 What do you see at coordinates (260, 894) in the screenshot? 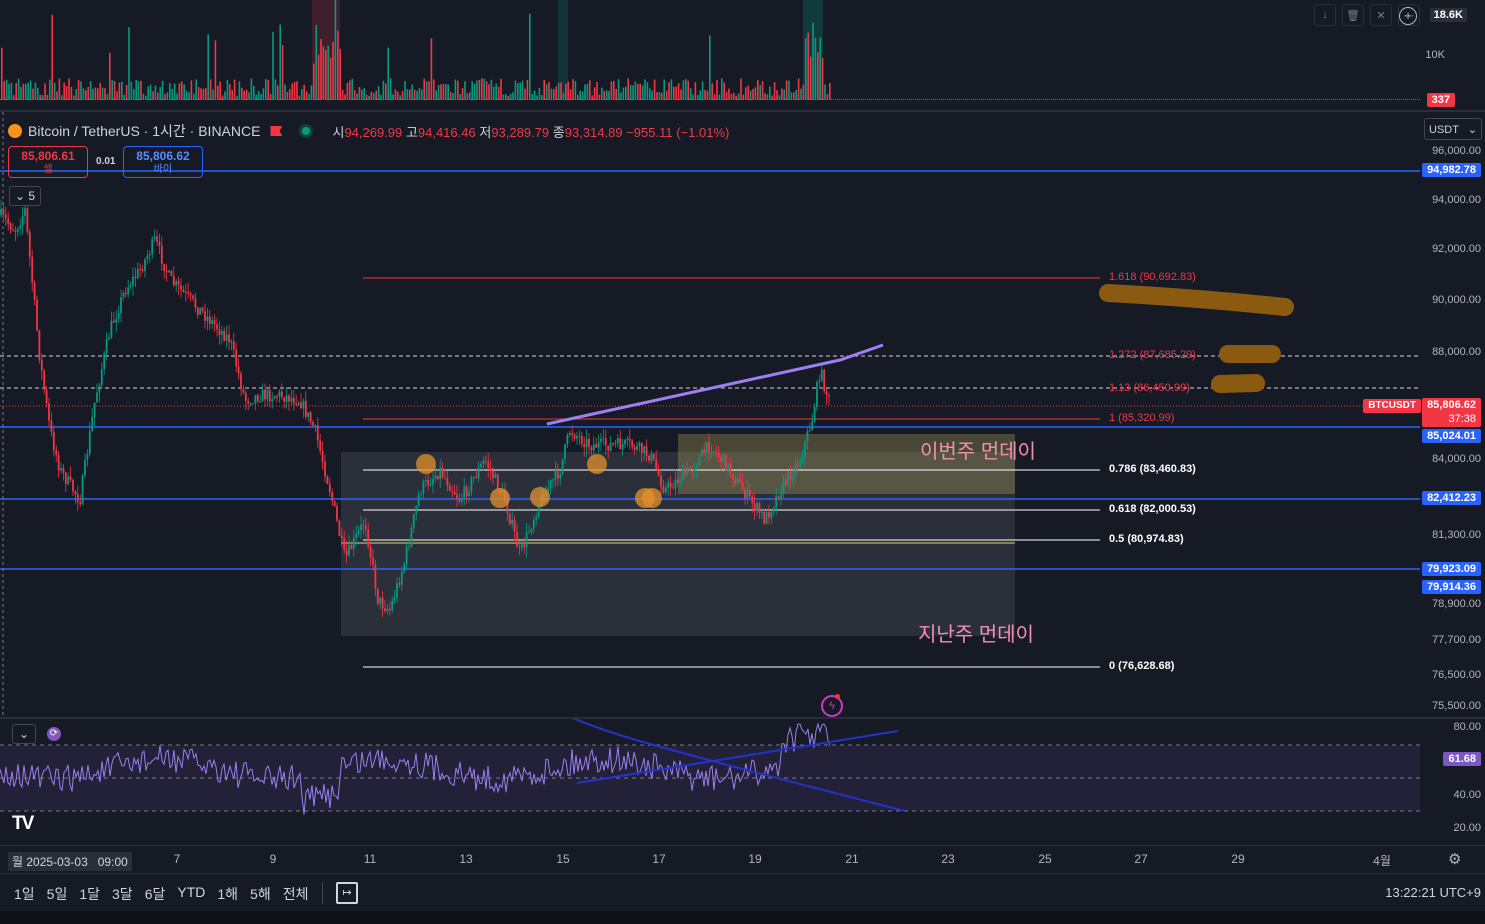
I see `timeframe-5y: 5해` at bounding box center [260, 894].